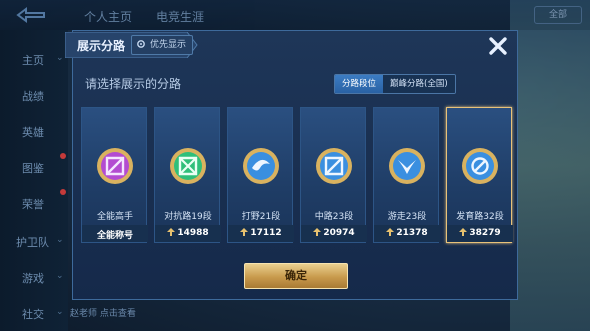 This screenshot has width=590, height=331. I want to click on lane-card-footer: 14988, so click(188, 233).